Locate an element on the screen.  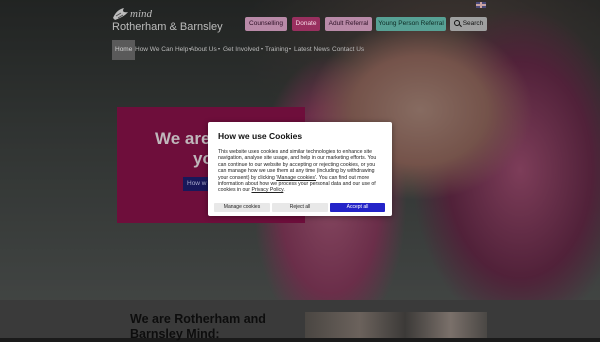
hero-heading: We are yo is located at coordinates (184, 149).